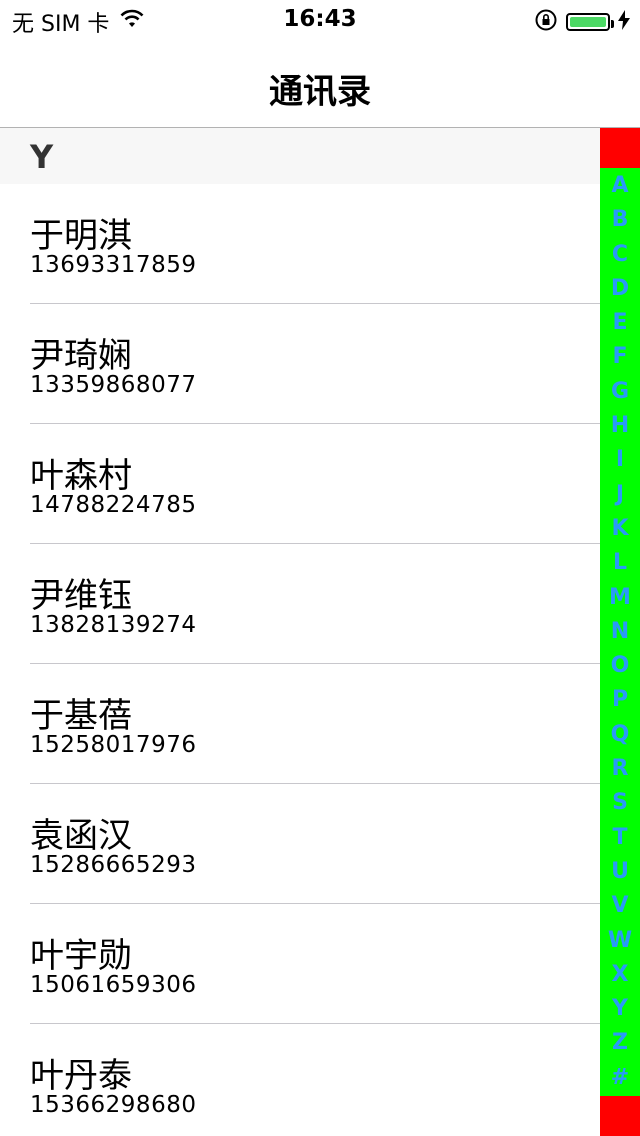 The image size is (640, 1136). I want to click on index-letter-x: X, so click(620, 975).